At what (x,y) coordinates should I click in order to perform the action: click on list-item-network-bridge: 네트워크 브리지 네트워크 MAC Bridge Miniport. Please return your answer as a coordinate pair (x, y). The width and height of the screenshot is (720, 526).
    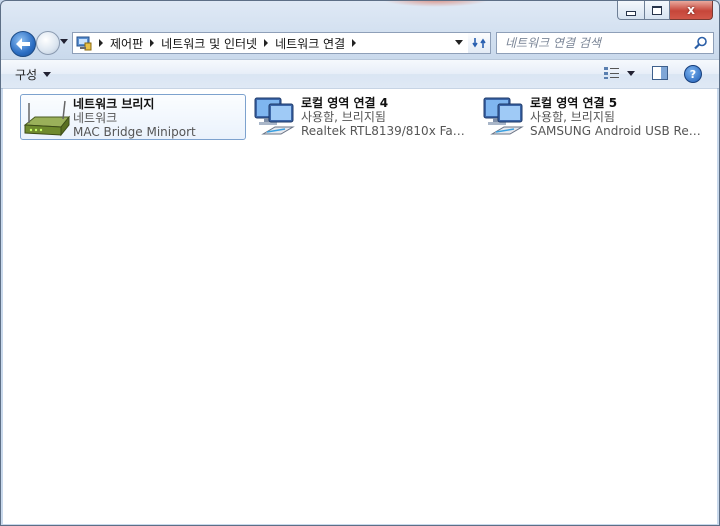
    Looking at the image, I should click on (133, 117).